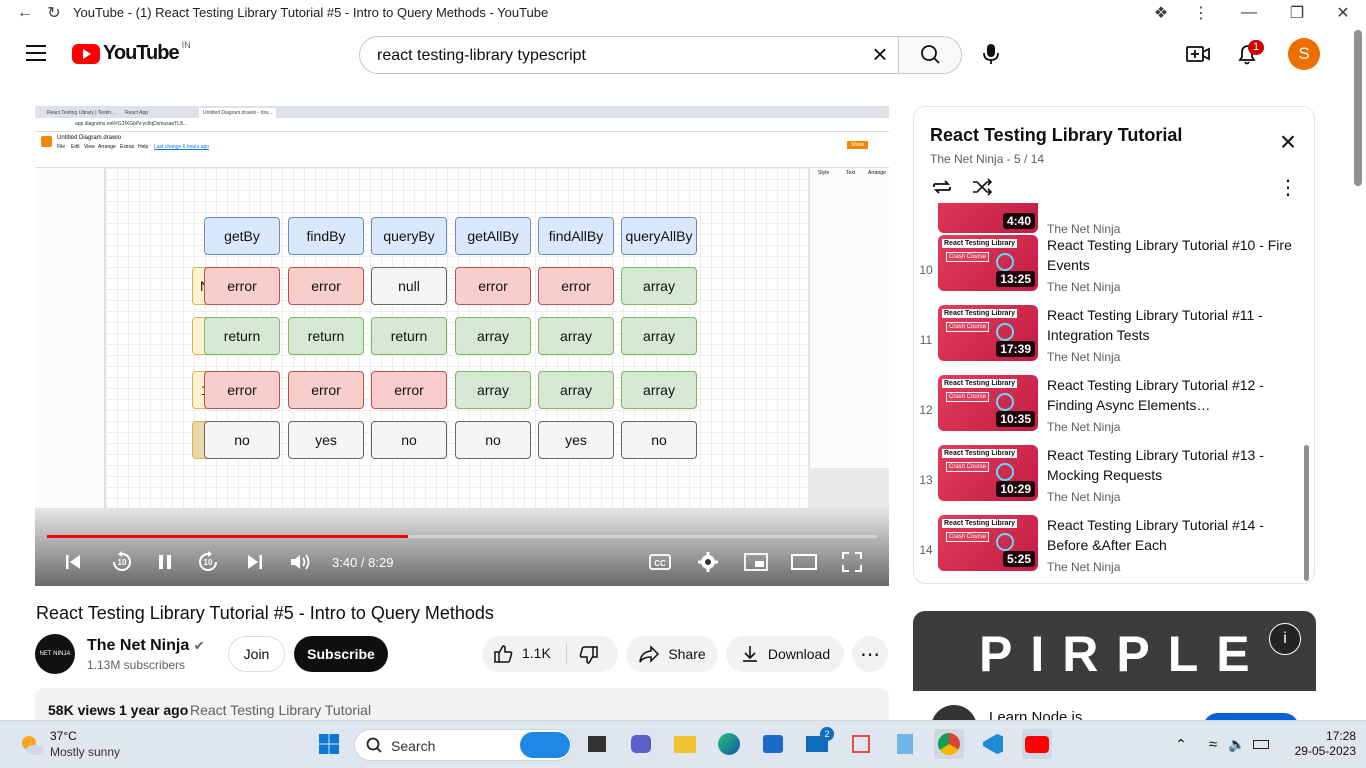 The height and width of the screenshot is (768, 1366). I want to click on drawio-format-tab: Style, so click(824, 173).